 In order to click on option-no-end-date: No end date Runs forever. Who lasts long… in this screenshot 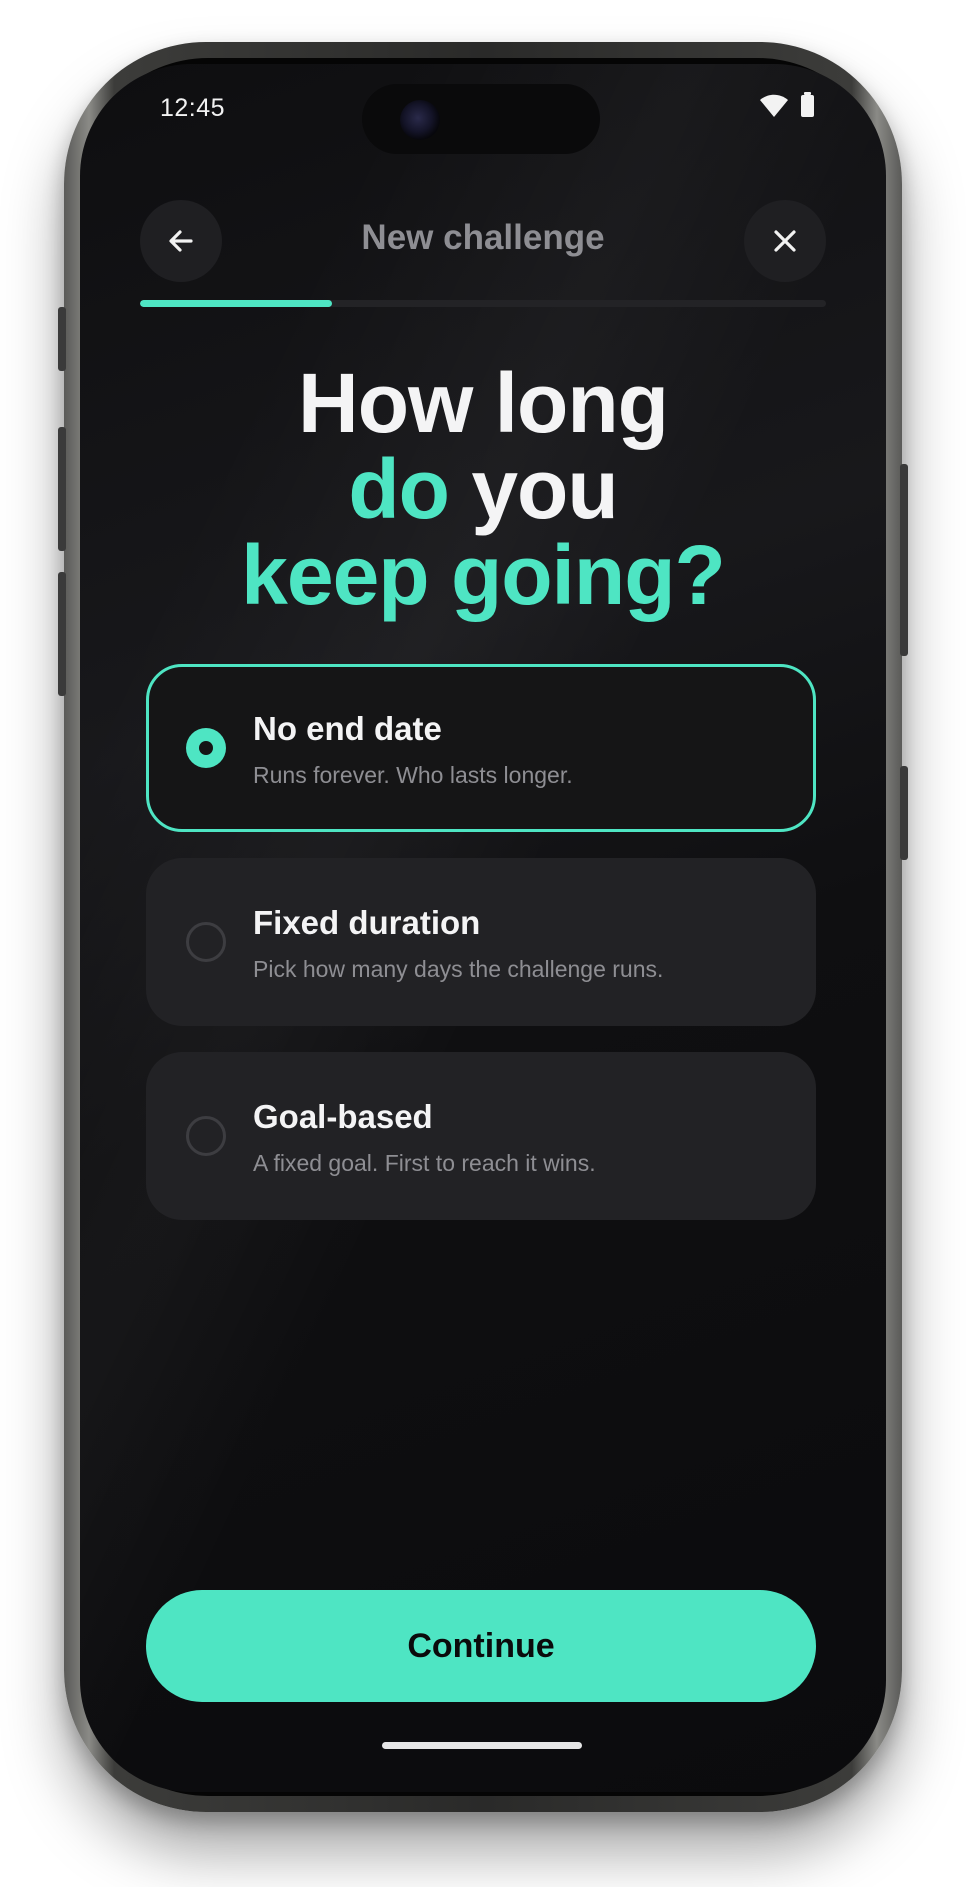, I will do `click(481, 748)`.